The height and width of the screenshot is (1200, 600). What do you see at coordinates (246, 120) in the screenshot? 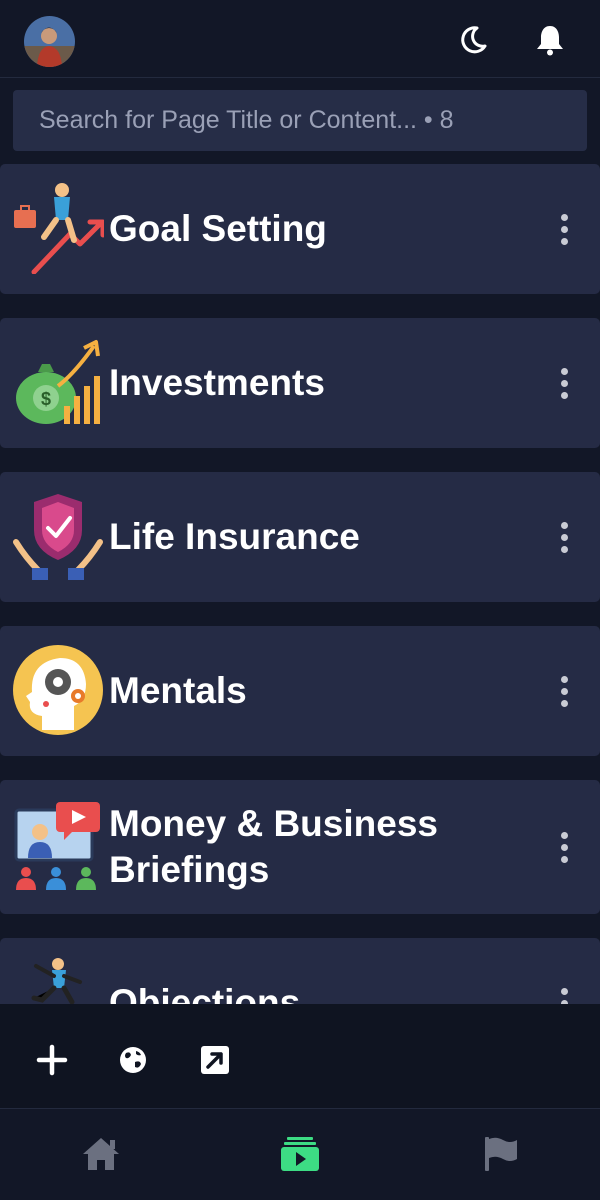
I see `search-placeholder: Search for Page Title or Content... • 8` at bounding box center [246, 120].